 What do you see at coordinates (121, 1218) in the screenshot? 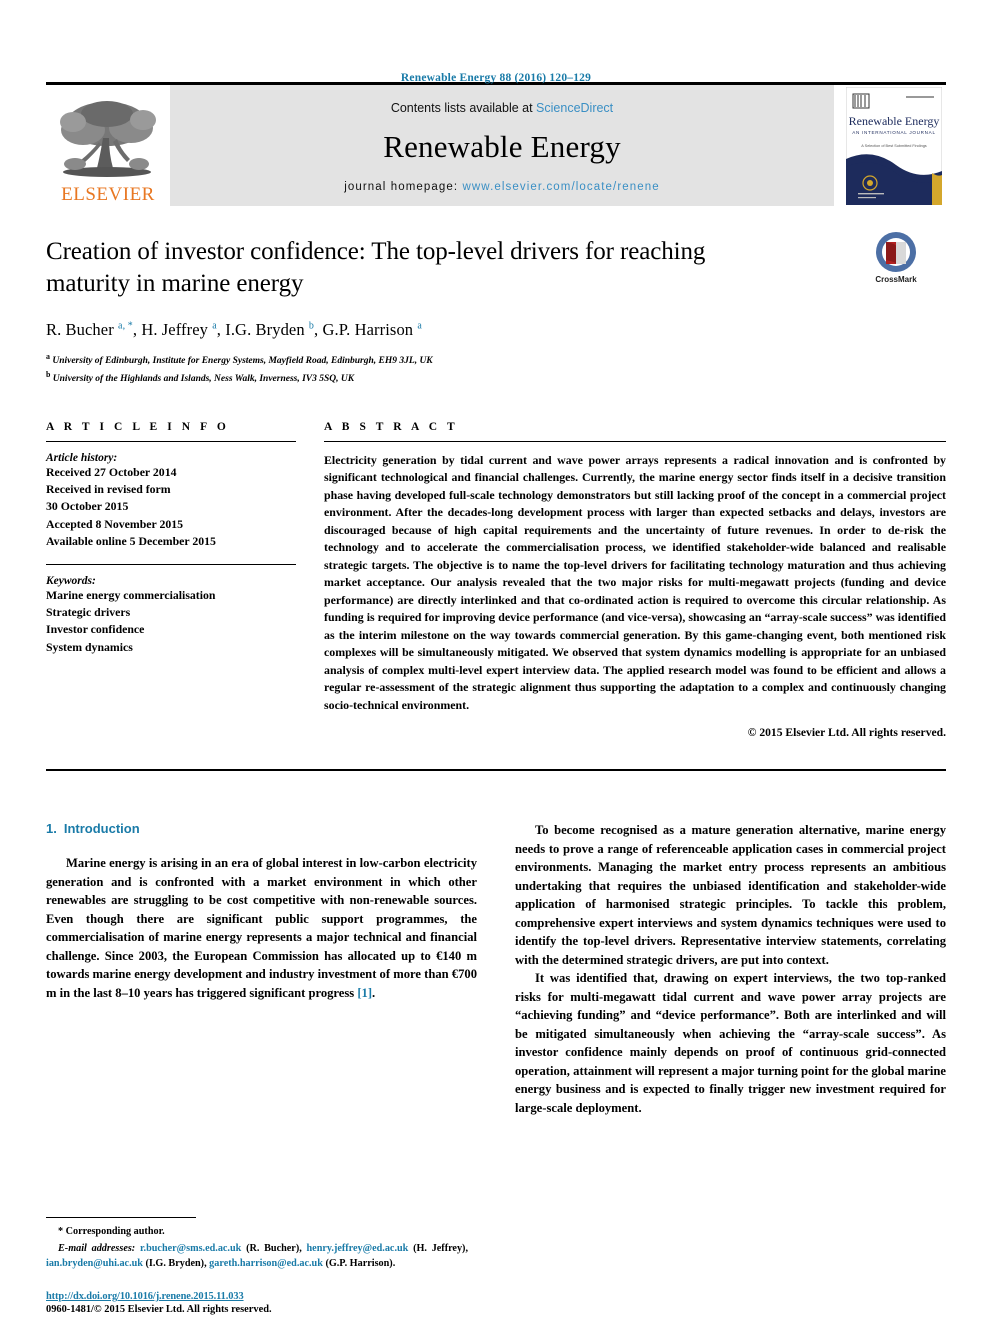
I see `footnote-divider` at bounding box center [121, 1218].